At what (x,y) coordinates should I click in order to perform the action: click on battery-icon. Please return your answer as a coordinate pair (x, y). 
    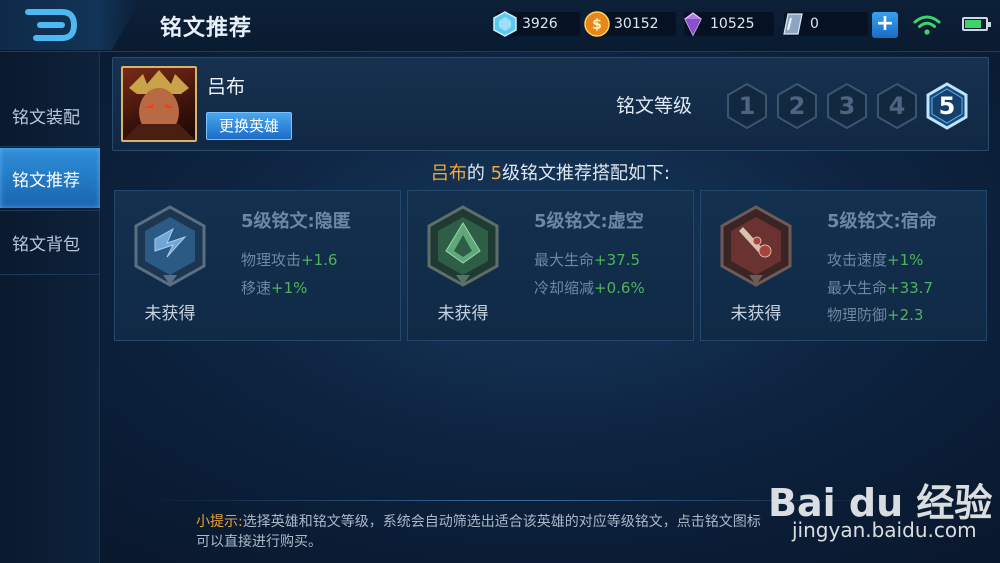
    Looking at the image, I should click on (976, 24).